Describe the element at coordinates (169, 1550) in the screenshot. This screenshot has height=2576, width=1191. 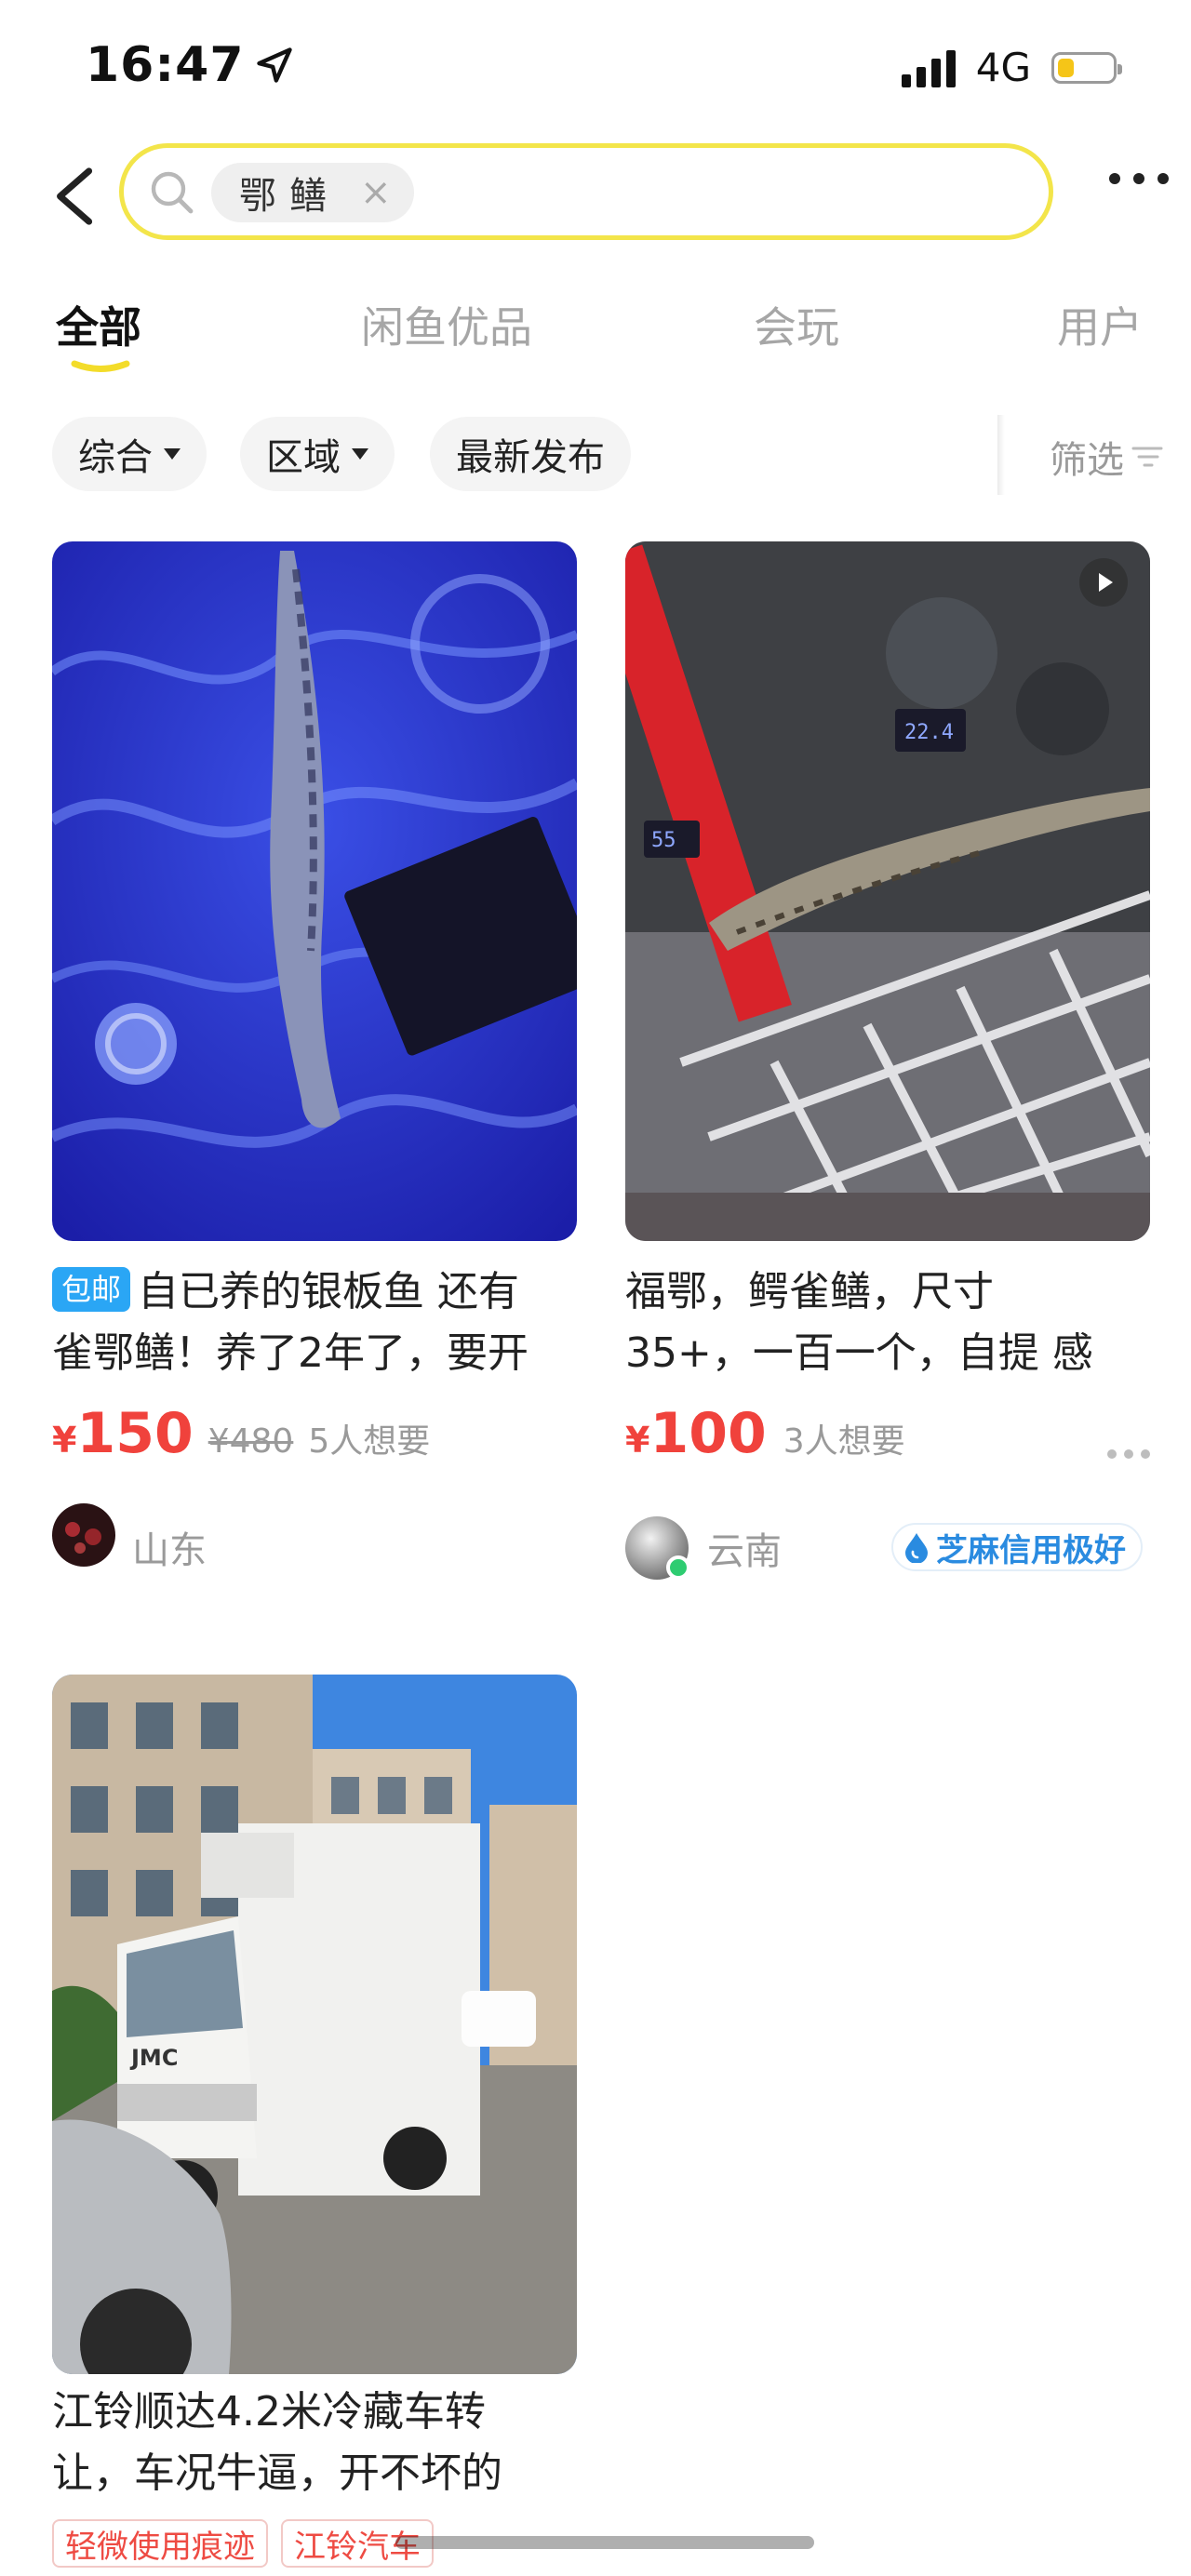
I see `seller-location: 山东` at that location.